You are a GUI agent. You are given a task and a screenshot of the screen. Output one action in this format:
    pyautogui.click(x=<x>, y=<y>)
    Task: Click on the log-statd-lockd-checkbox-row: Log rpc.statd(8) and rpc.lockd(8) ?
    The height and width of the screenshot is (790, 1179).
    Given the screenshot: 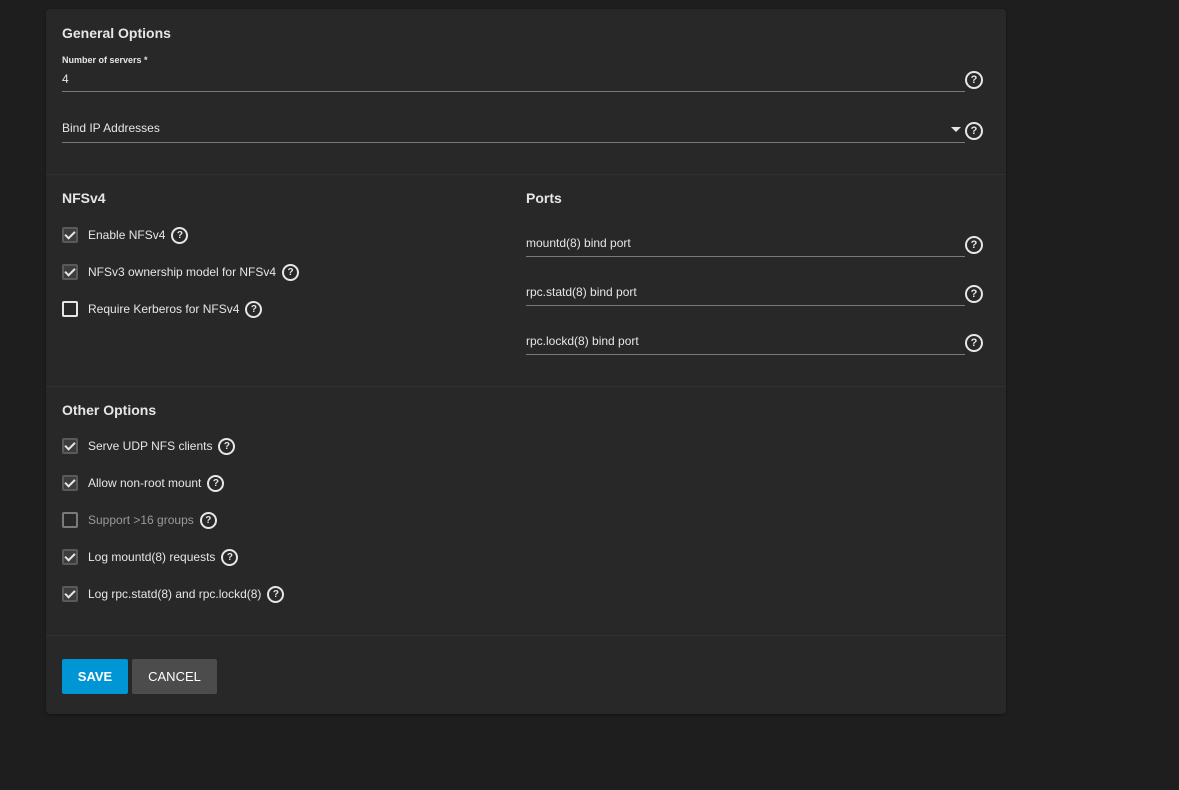 What is the action you would take?
    pyautogui.click(x=173, y=594)
    